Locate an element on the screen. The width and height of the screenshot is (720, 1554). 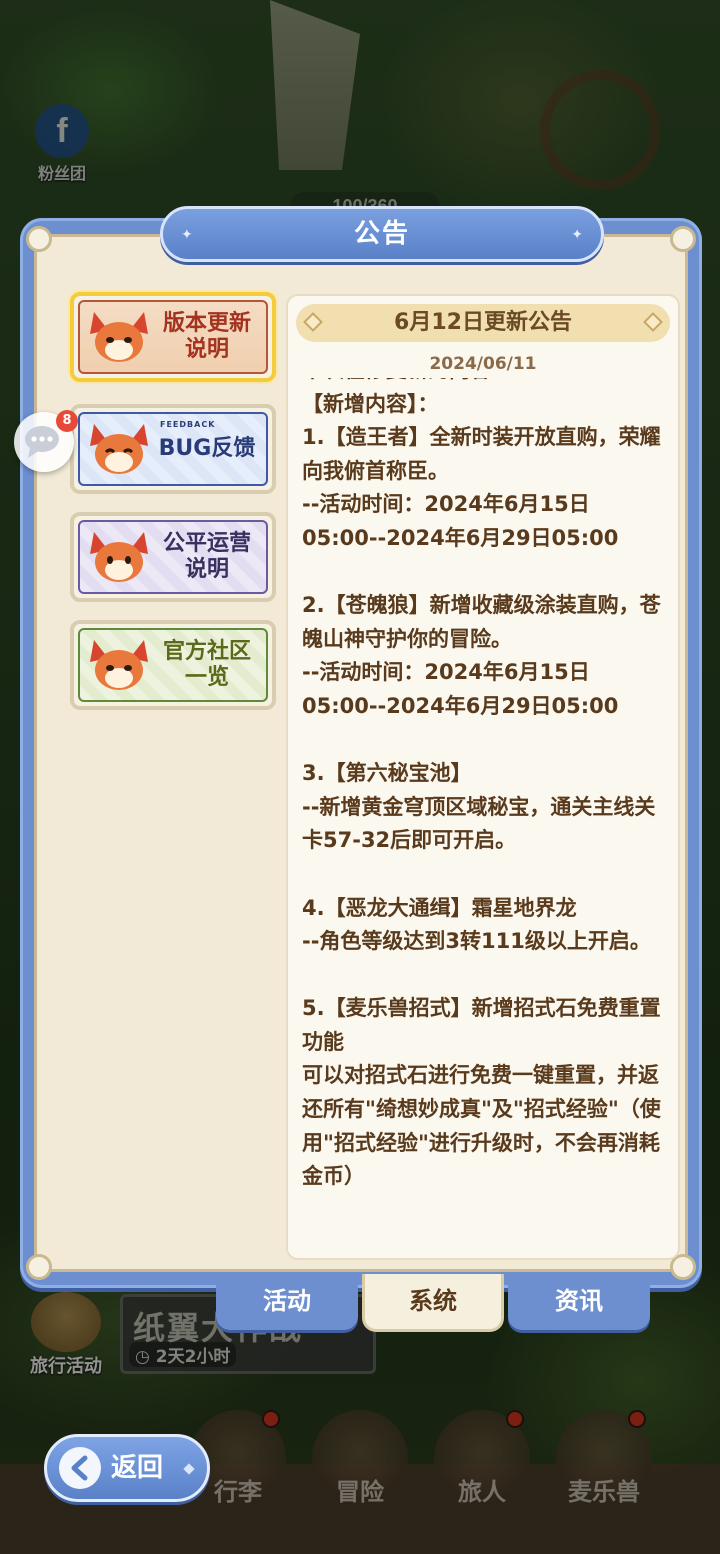
chat-button: 8 is located at coordinates (46, 441).